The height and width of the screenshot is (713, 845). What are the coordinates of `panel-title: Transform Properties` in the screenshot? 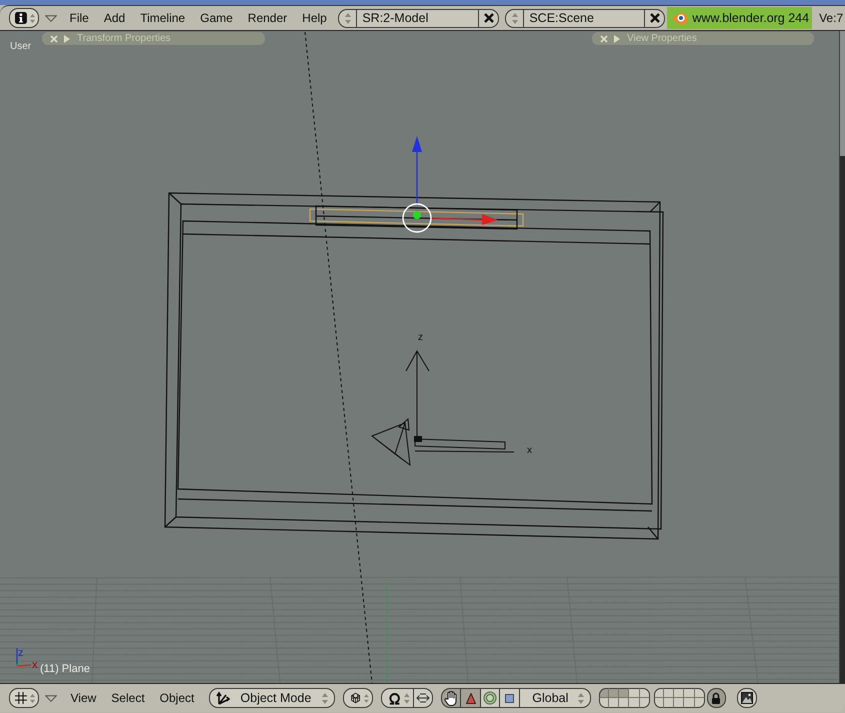 It's located at (124, 38).